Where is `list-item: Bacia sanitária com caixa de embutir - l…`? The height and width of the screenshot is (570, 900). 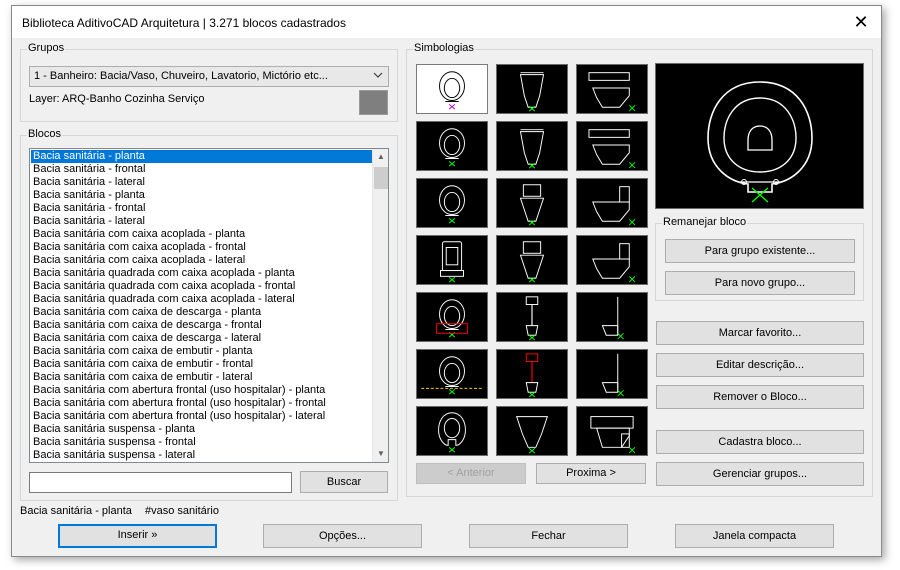
list-item: Bacia sanitária com caixa de embutir - l… is located at coordinates (201, 377).